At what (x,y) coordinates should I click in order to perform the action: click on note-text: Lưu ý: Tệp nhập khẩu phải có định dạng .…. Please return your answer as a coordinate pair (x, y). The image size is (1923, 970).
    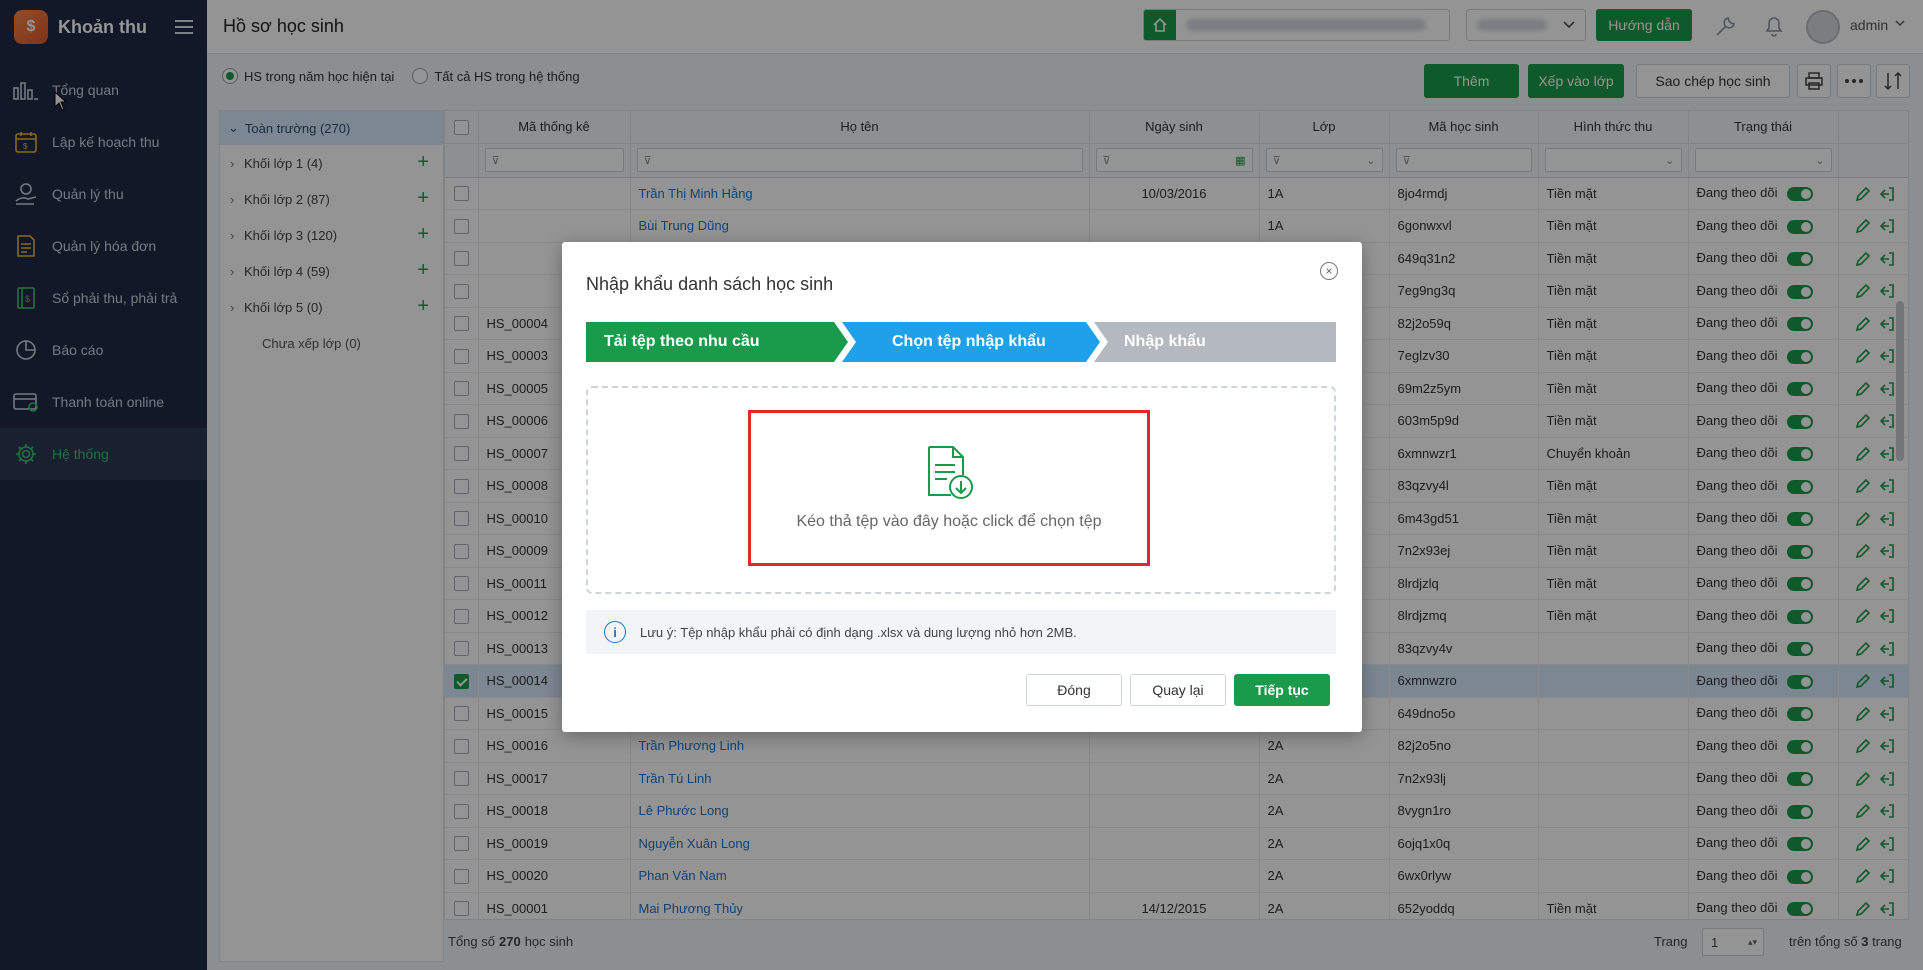
    Looking at the image, I should click on (858, 632).